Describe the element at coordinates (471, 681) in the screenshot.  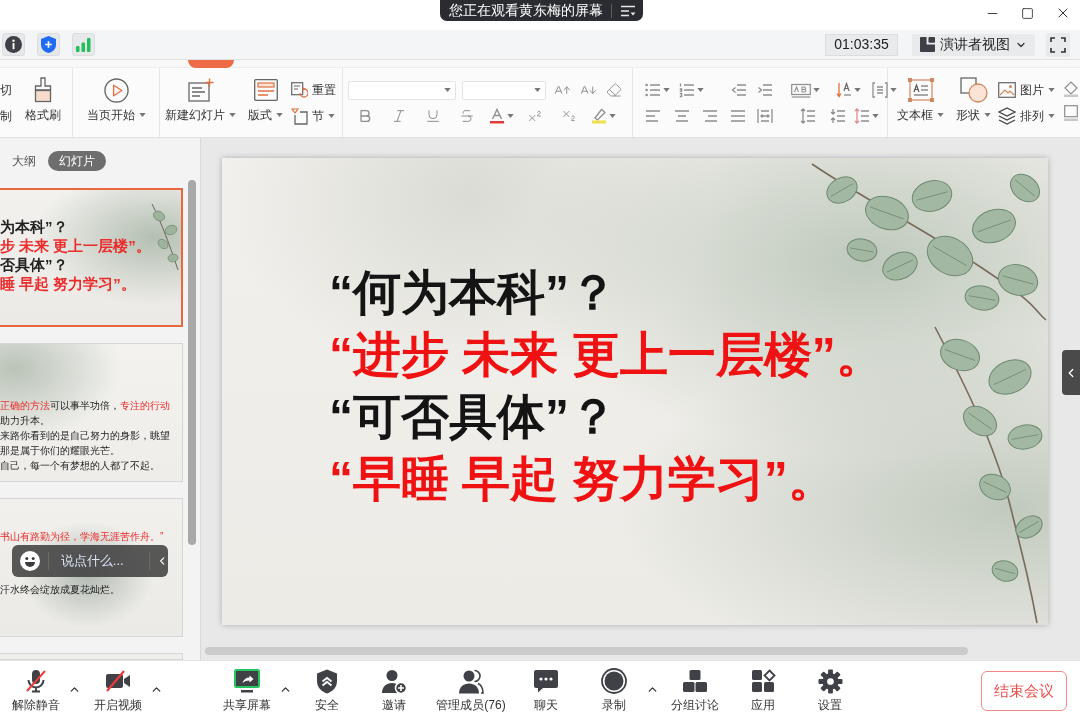
I see `people-icon` at that location.